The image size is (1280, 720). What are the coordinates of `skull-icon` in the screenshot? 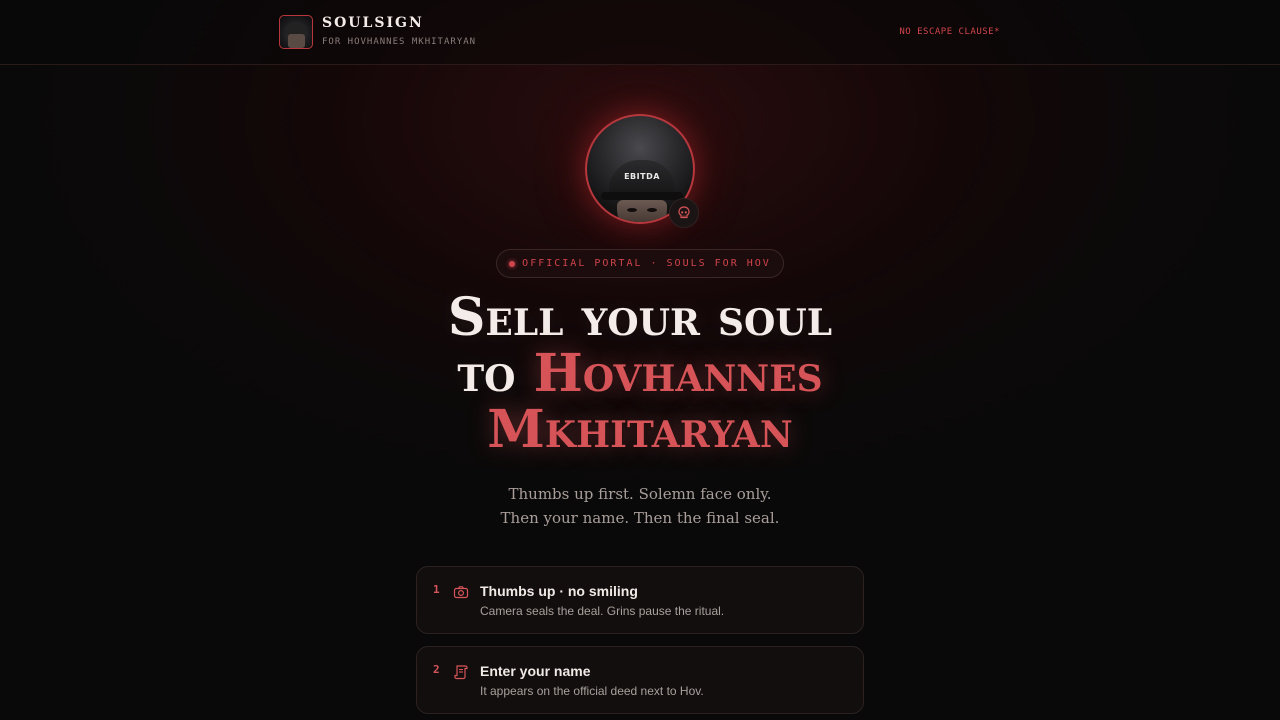 It's located at (684, 212).